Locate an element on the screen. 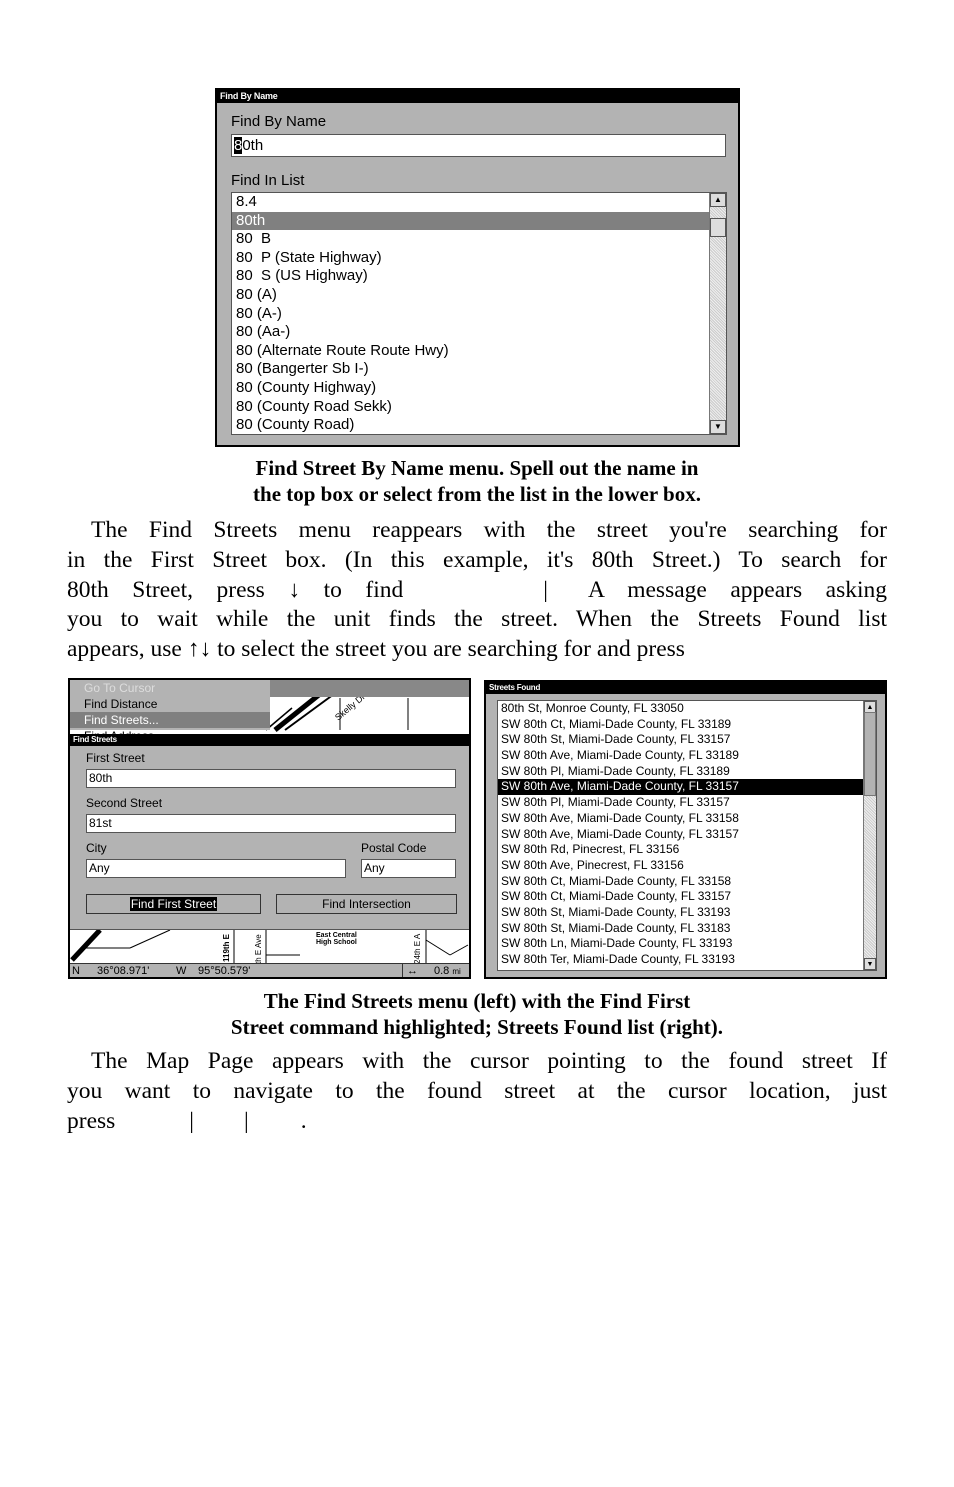 This screenshot has width=954, height=1487. street-result-item: 80th St, Monroe County, FL 33050 is located at coordinates (680, 709).